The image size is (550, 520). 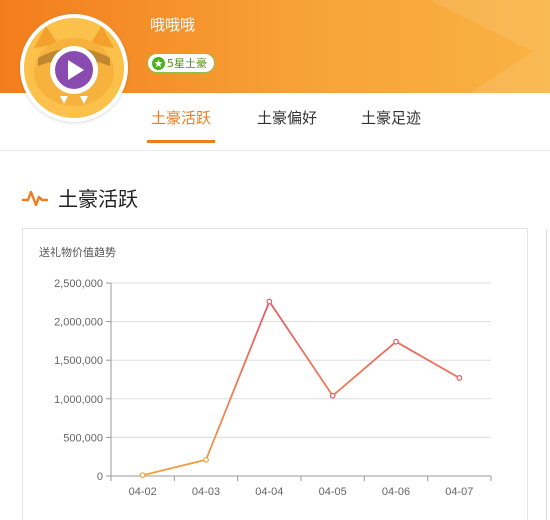 I want to click on x-tick-label: 04-05, so click(x=333, y=492).